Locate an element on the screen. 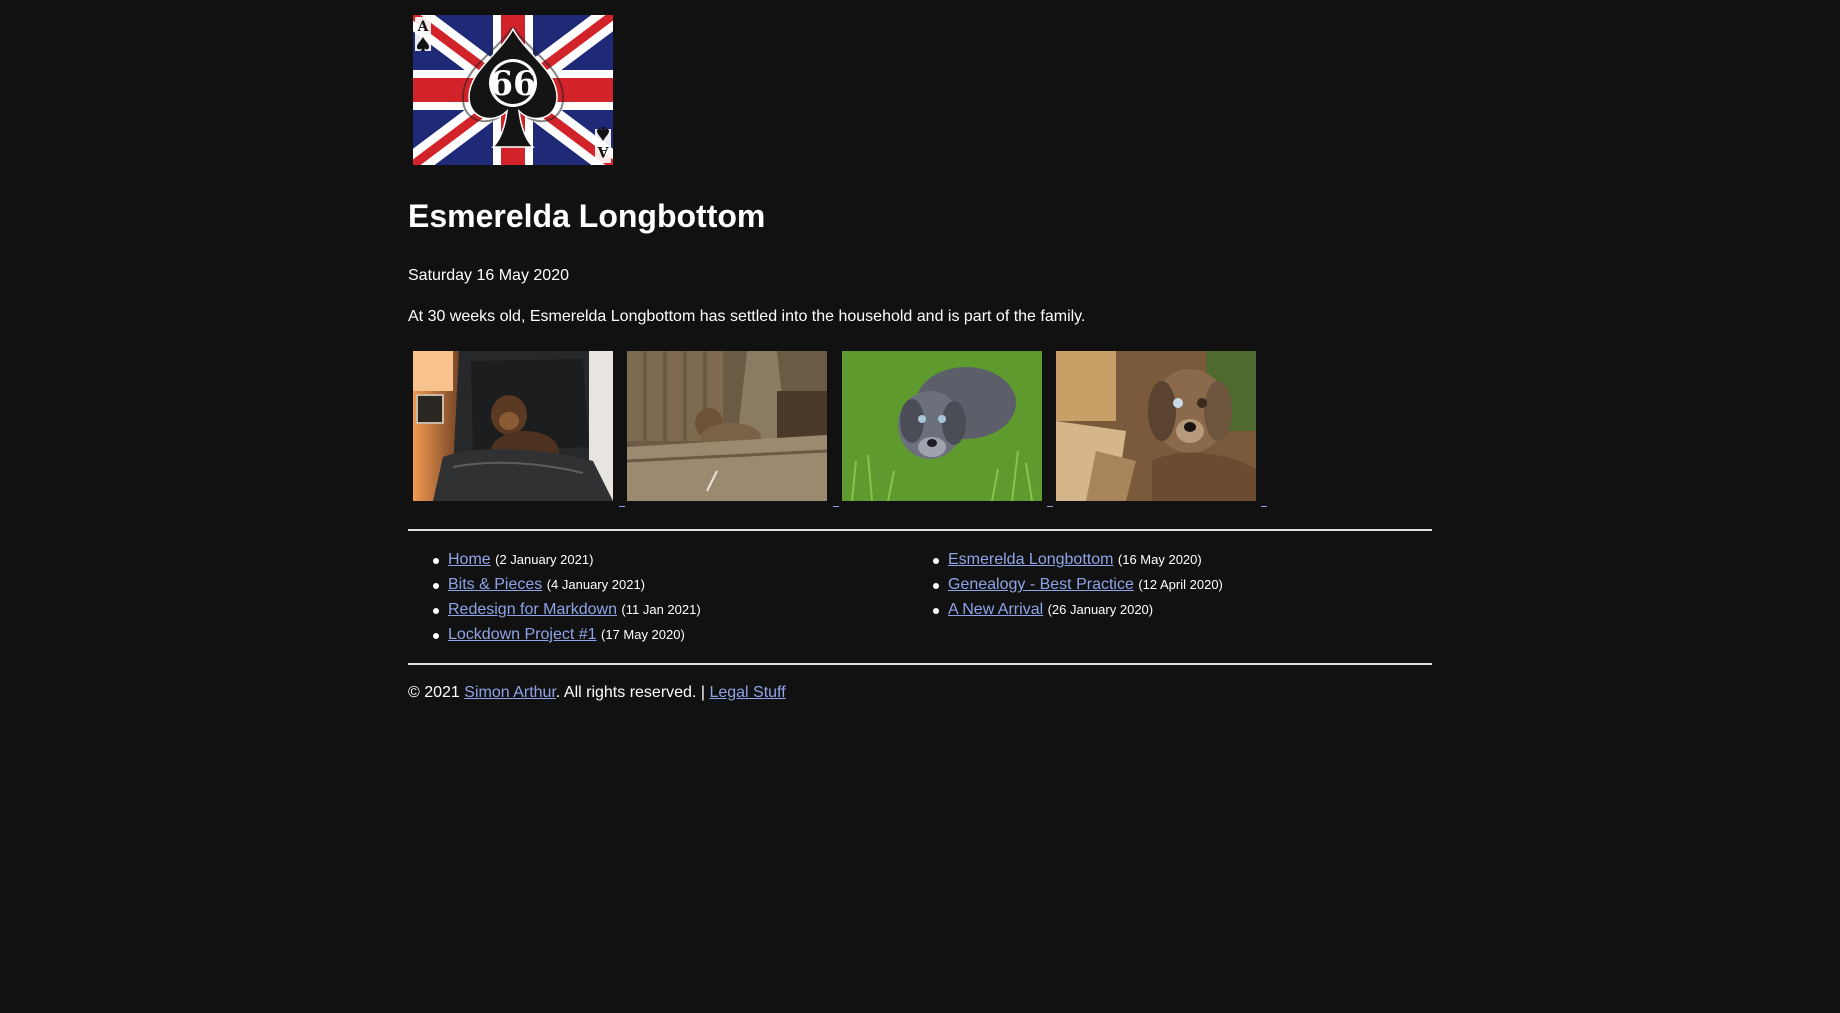  ace-of-spades-union-flag-logo: 66 A A is located at coordinates (513, 90).